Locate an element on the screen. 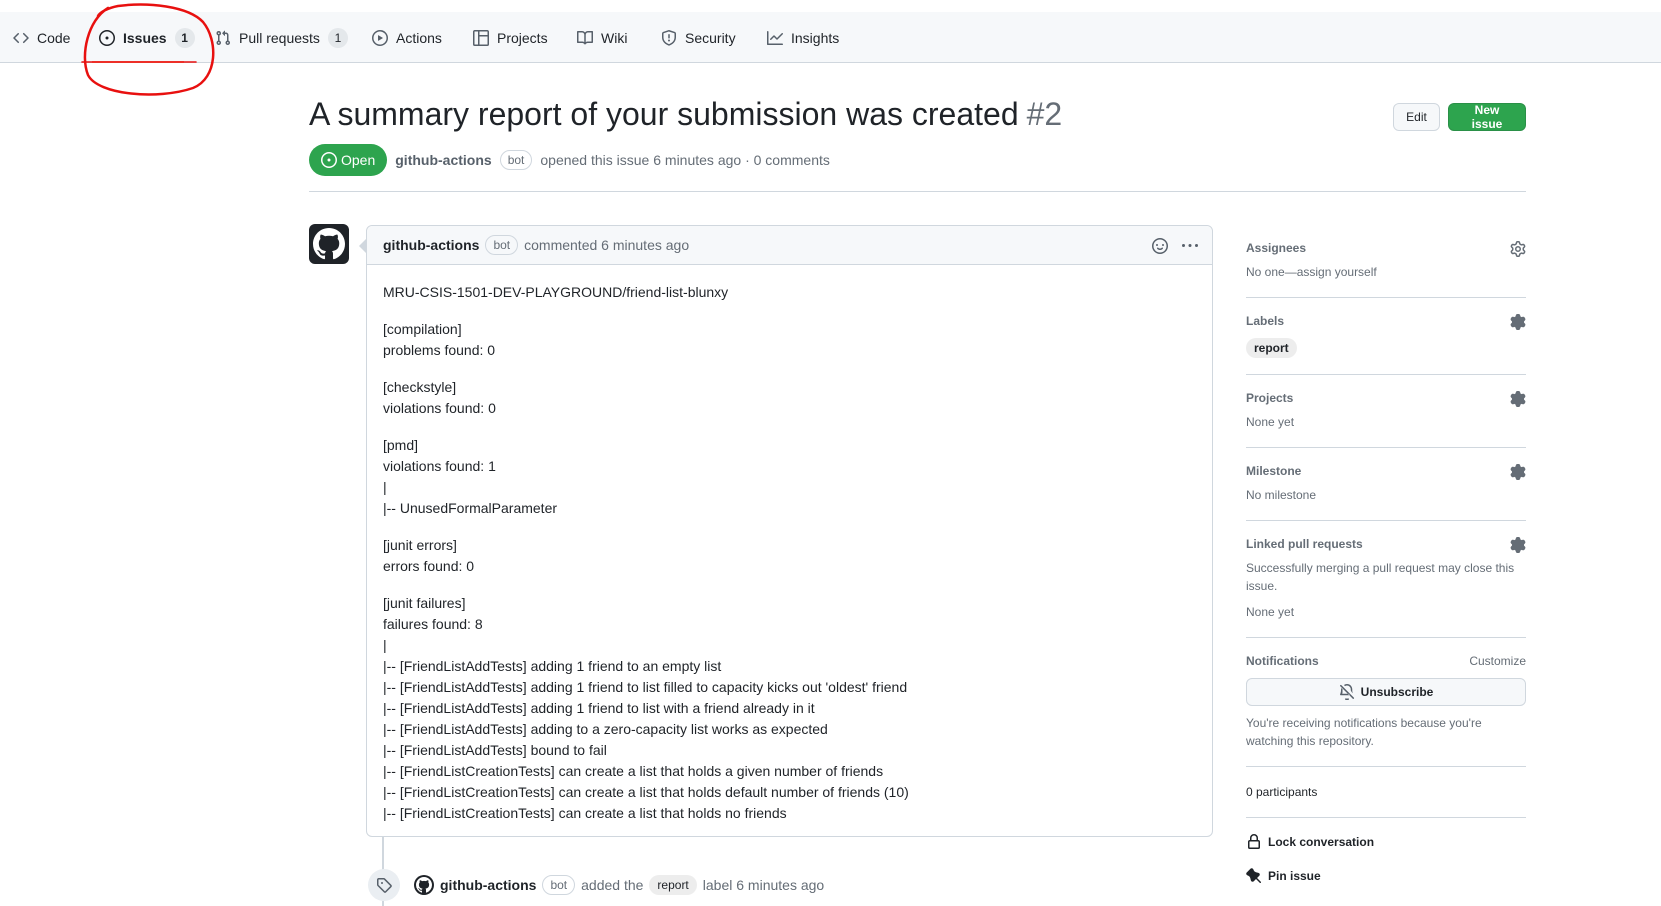 The image size is (1661, 906). tab-security-label: Security is located at coordinates (710, 37).